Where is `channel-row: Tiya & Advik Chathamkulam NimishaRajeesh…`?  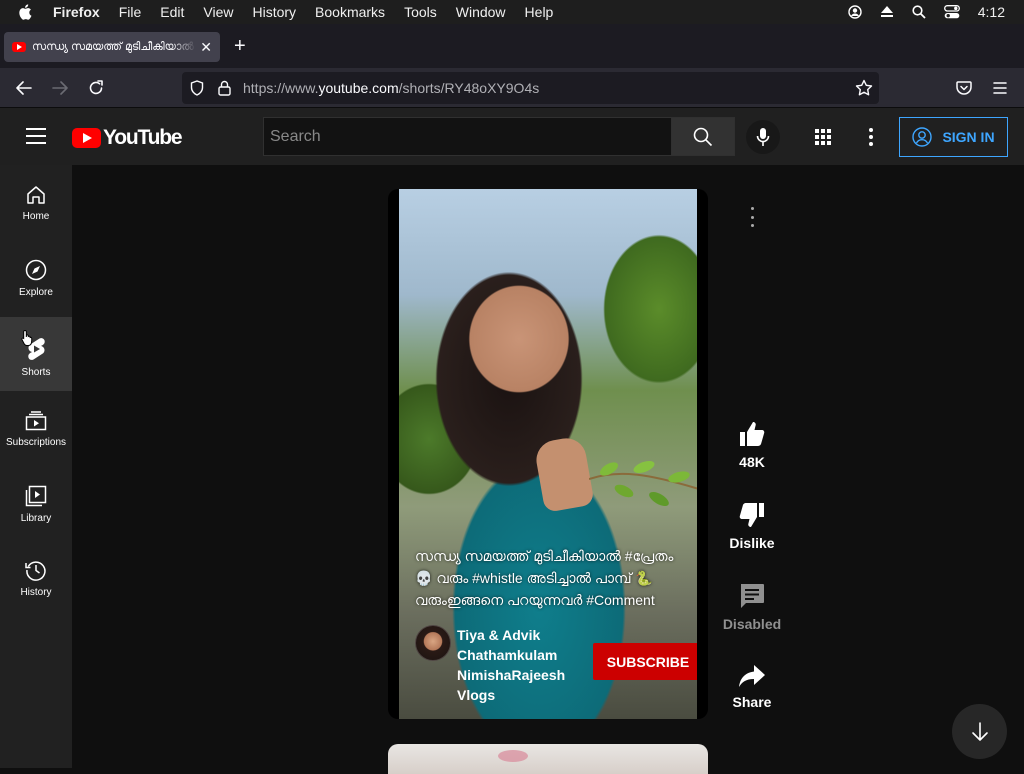 channel-row: Tiya & Advik Chathamkulam NimishaRajeesh… is located at coordinates (556, 665).